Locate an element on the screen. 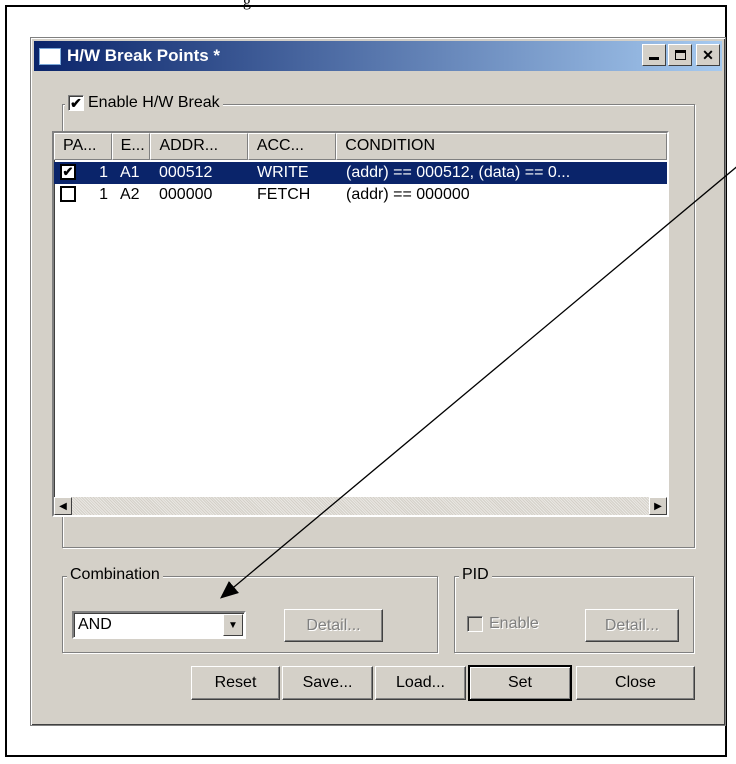 This screenshot has width=736, height=764. row-event: A1 is located at coordinates (130, 172).